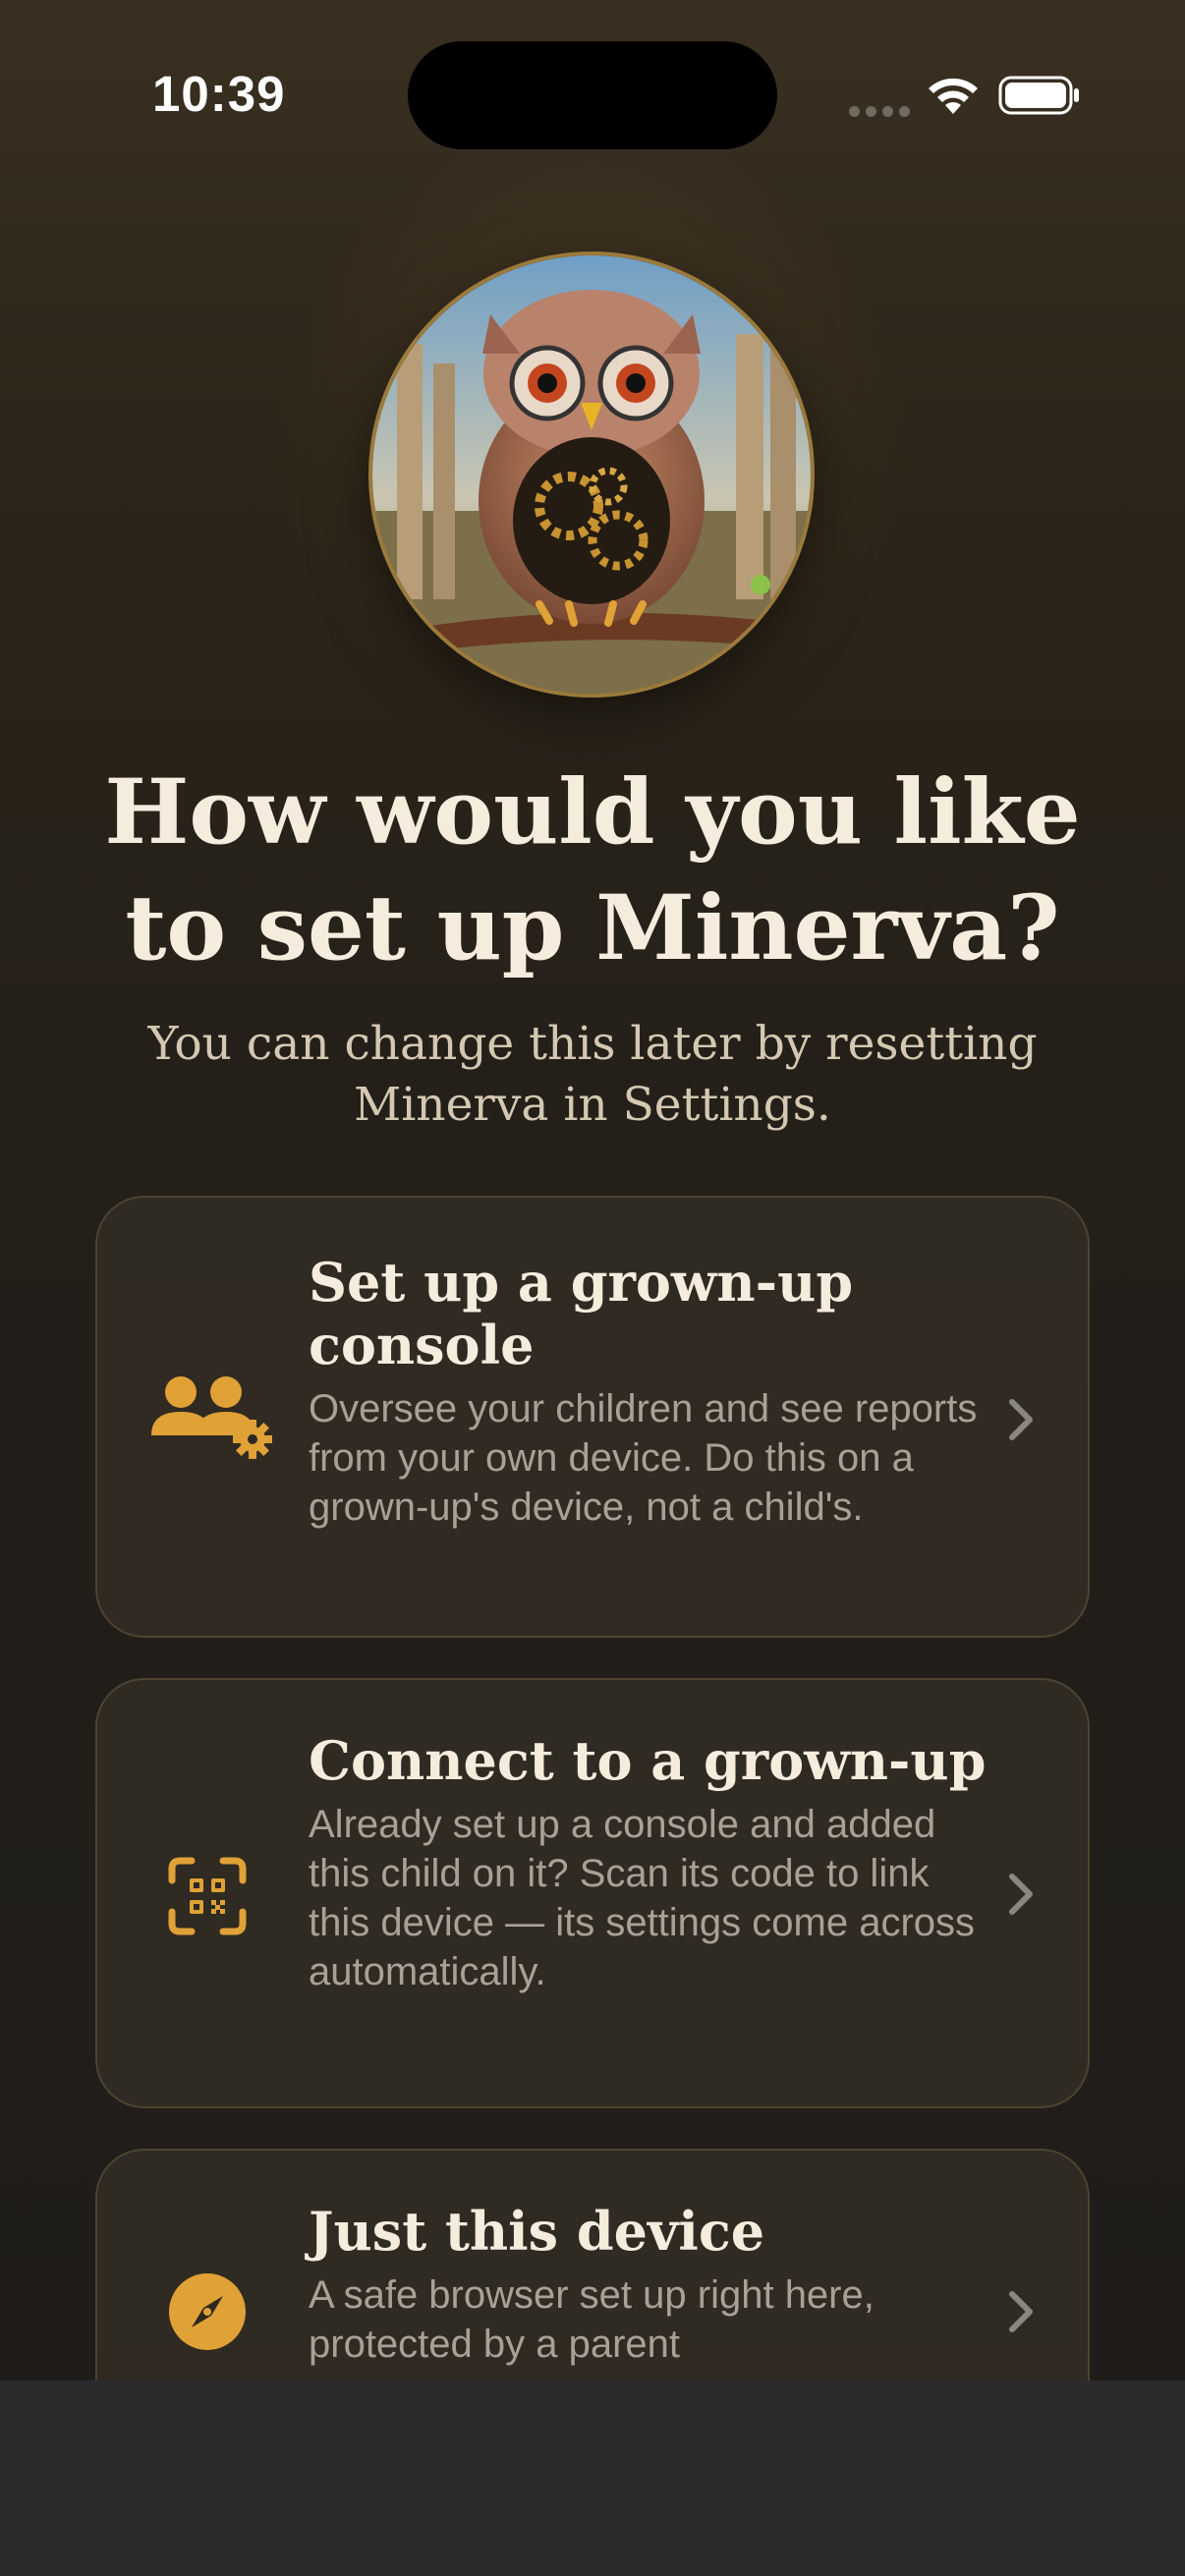  Describe the element at coordinates (592, 812) in the screenshot. I see `page-title-line1: How would you like` at that location.